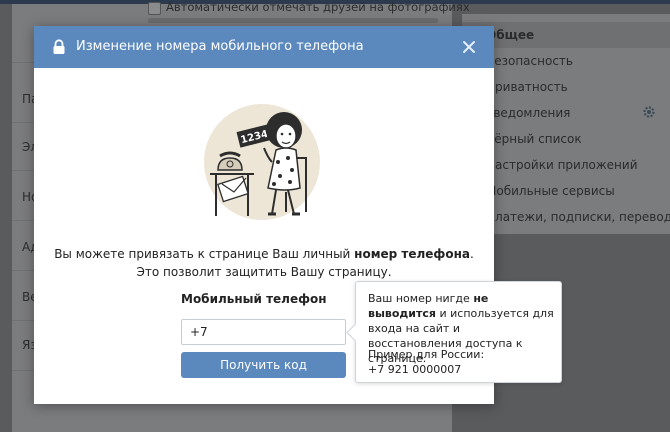  I want to click on gear-icon, so click(649, 112).